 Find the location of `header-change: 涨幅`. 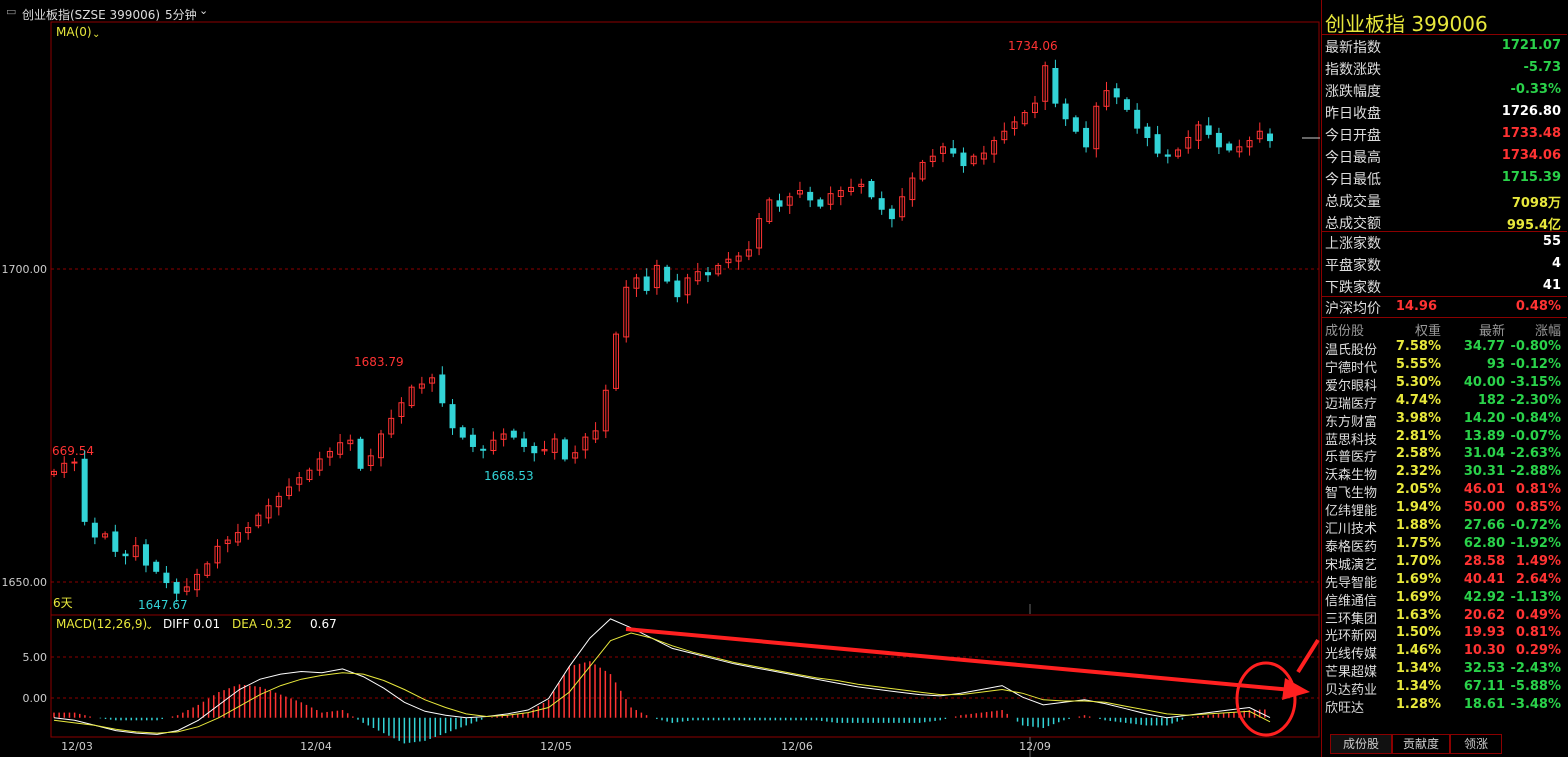

header-change: 涨幅 is located at coordinates (1548, 329).